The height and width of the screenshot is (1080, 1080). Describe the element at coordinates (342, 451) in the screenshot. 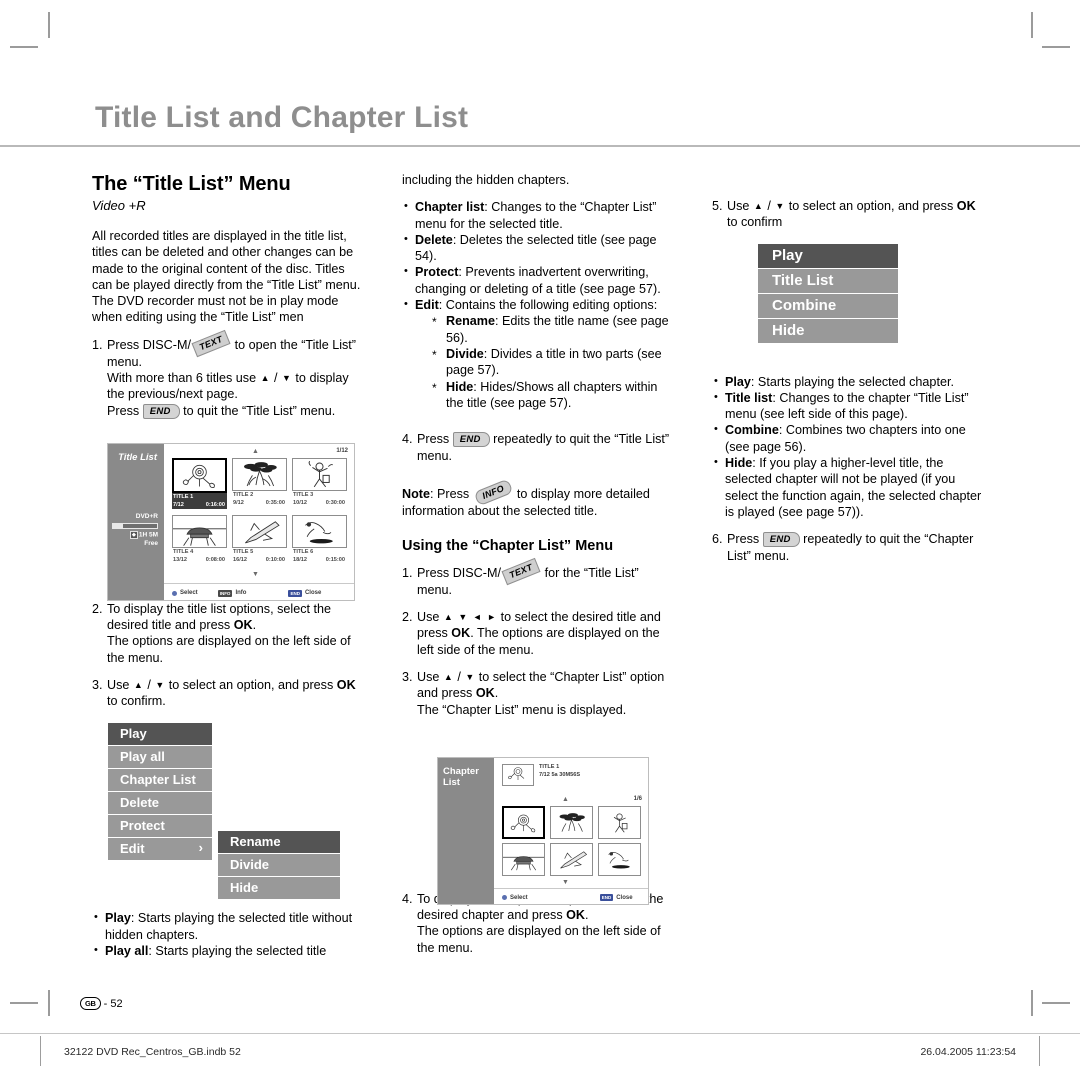

I see `osd-page-indicator: 1/12` at that location.